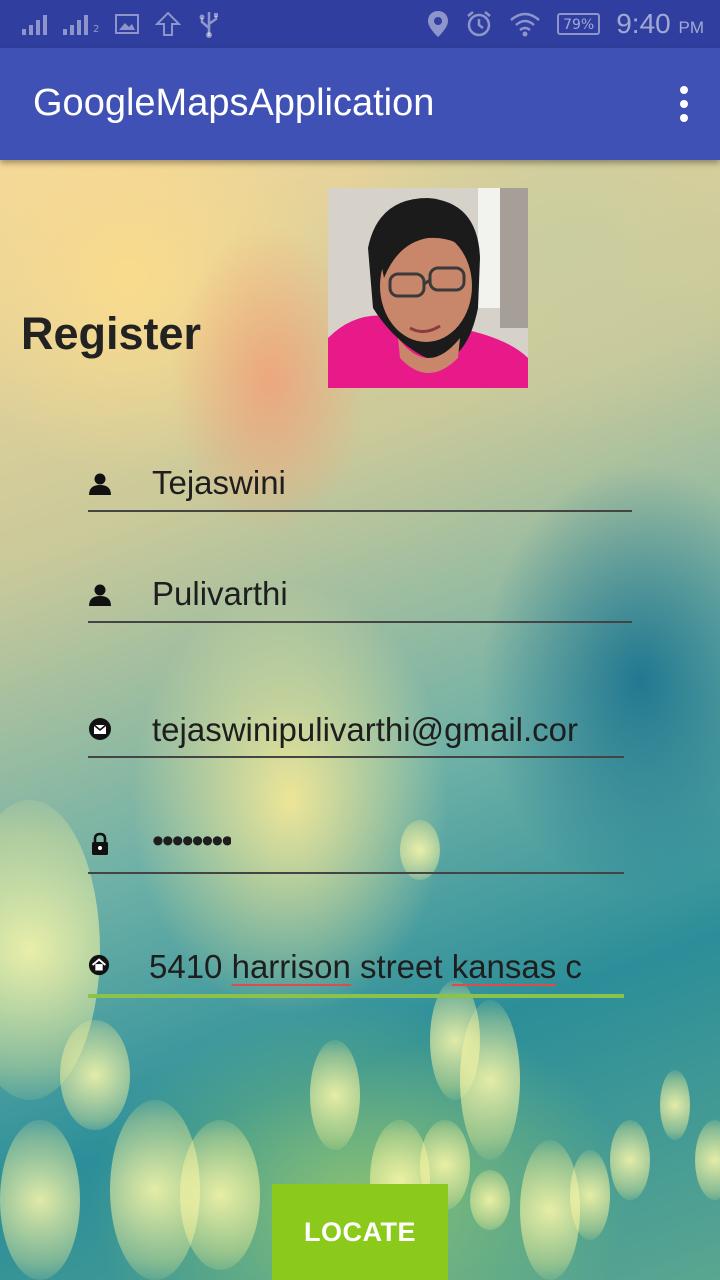 This screenshot has height=1280, width=720. What do you see at coordinates (438, 24) in the screenshot?
I see `location-icon` at bounding box center [438, 24].